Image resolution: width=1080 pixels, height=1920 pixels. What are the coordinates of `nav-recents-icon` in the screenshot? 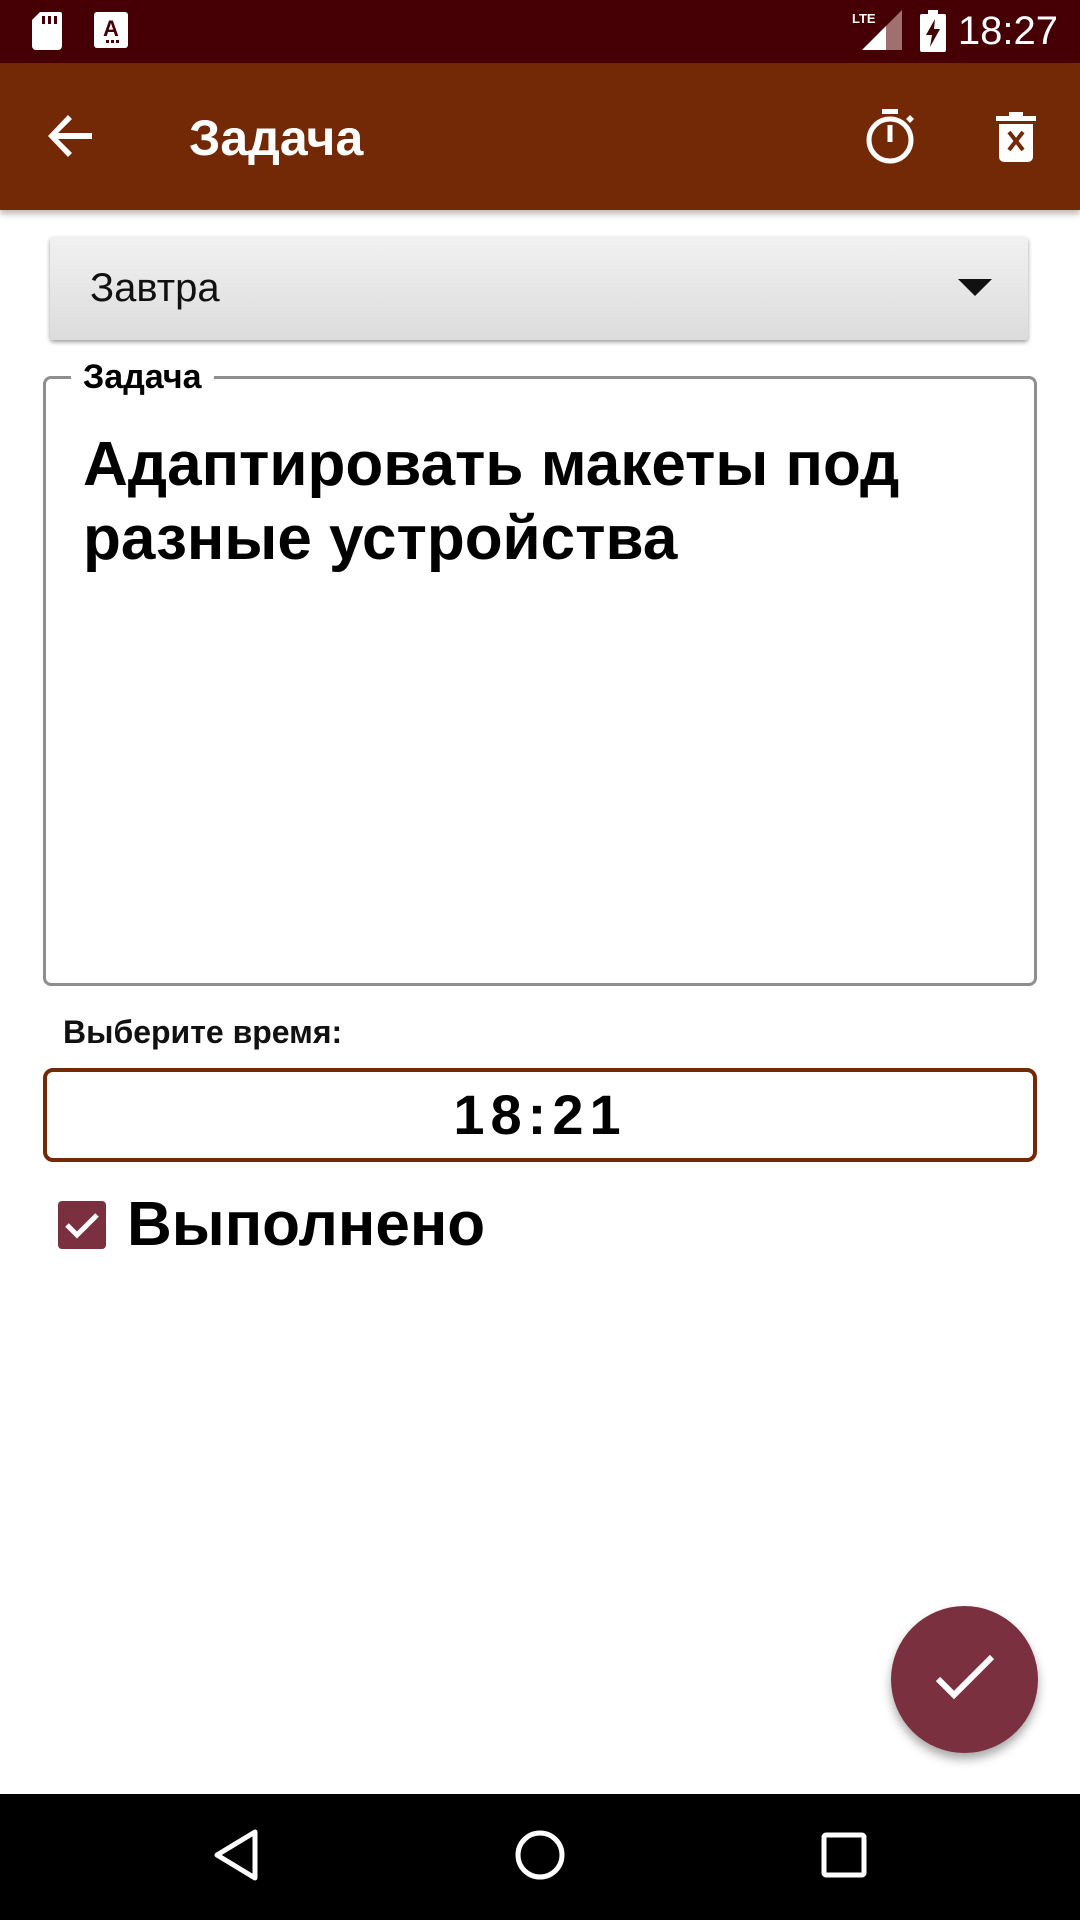 It's located at (844, 1857).